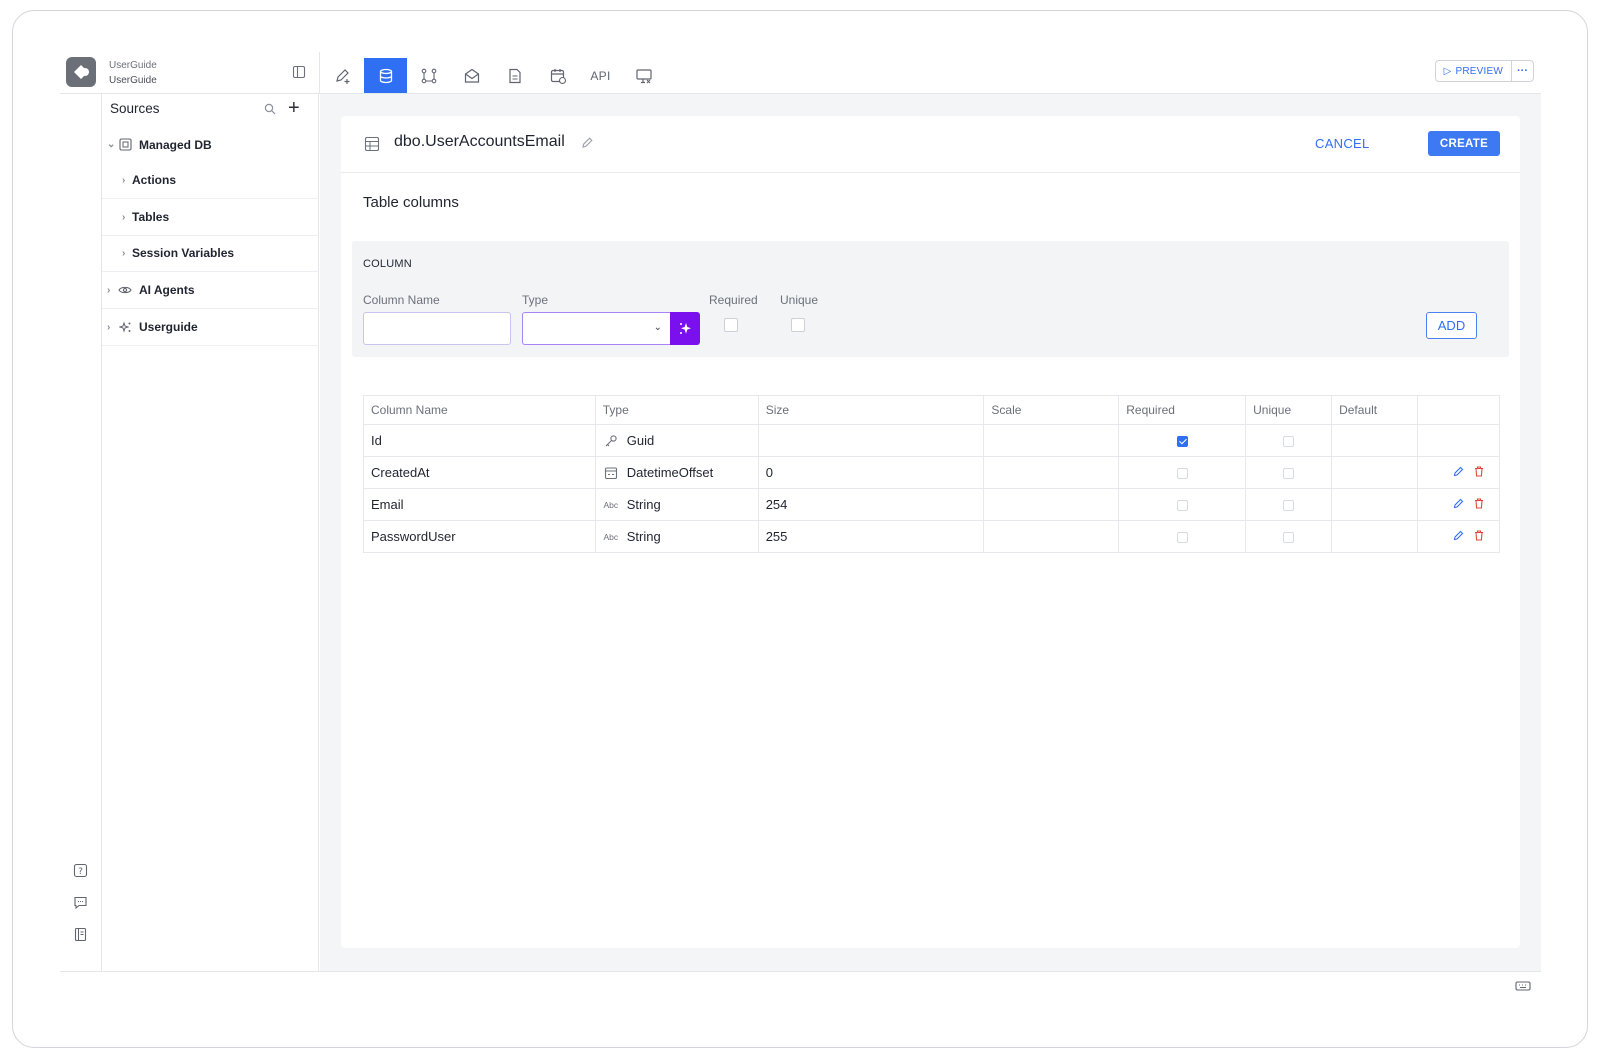 The width and height of the screenshot is (1600, 1057). I want to click on cell-unique, so click(1289, 504).